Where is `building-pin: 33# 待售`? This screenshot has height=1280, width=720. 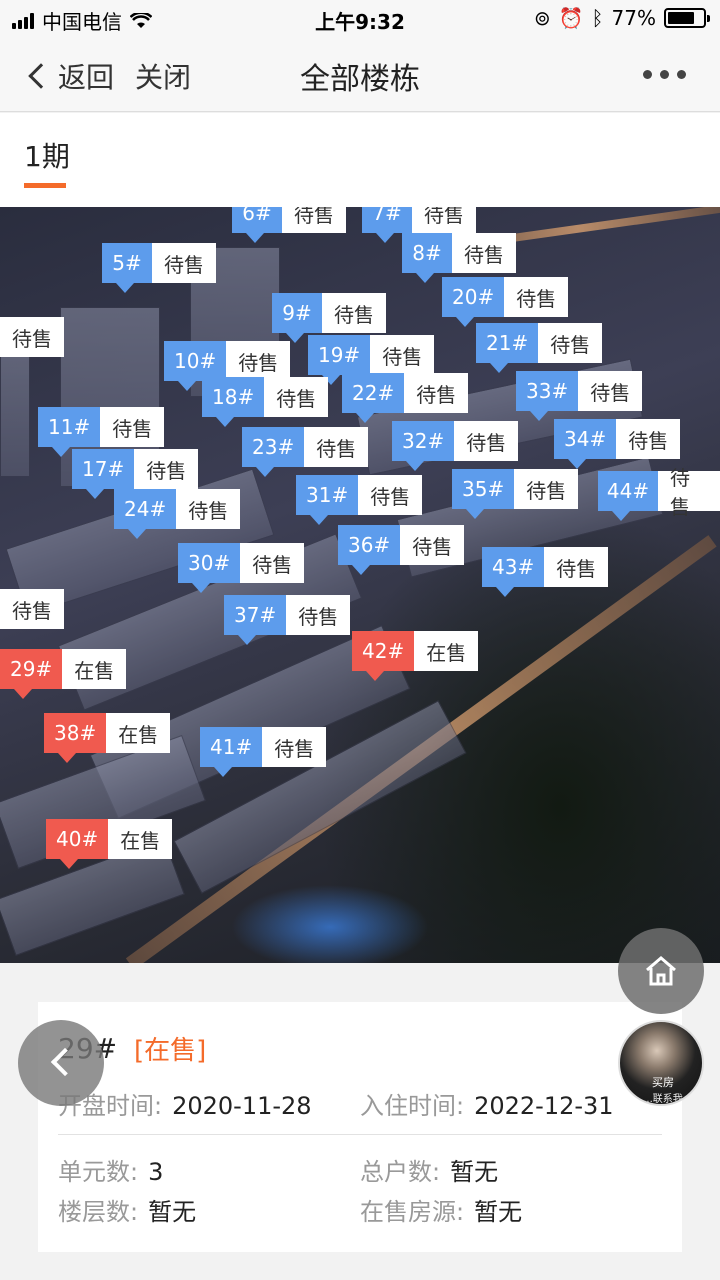 building-pin: 33# 待售 is located at coordinates (579, 396).